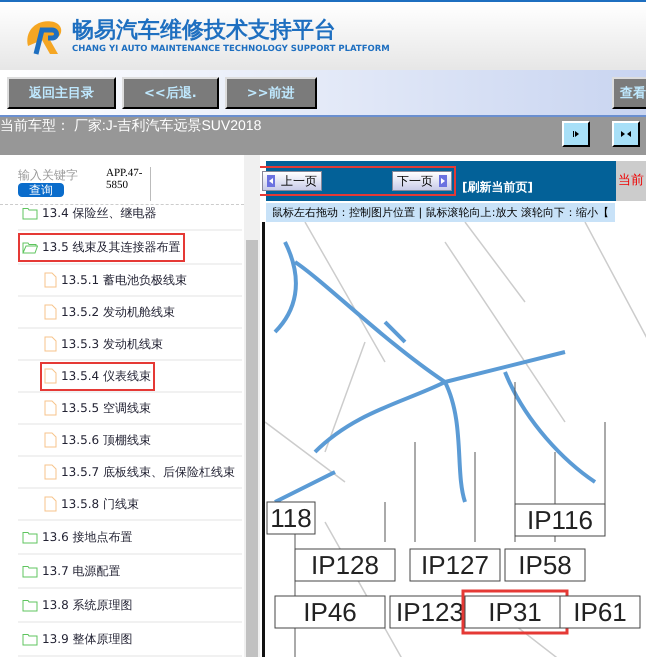  What do you see at coordinates (430, 612) in the screenshot?
I see `connector-label: IP123` at bounding box center [430, 612].